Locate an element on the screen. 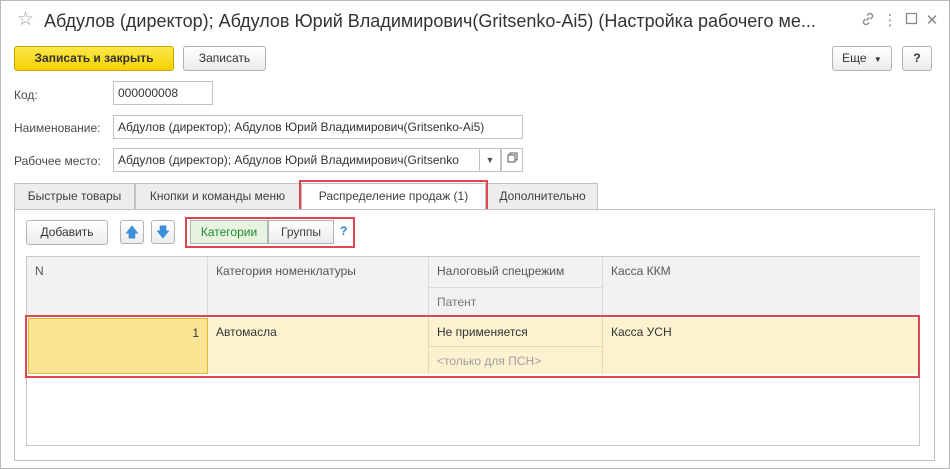  tab-buttons-commands: Кнопки и команды меню is located at coordinates (217, 196).